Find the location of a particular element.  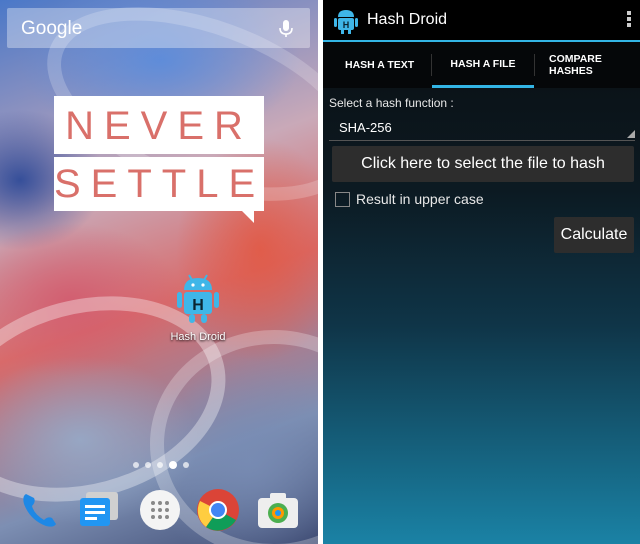

wallpaper-never-banner: NEVER is located at coordinates (159, 125).